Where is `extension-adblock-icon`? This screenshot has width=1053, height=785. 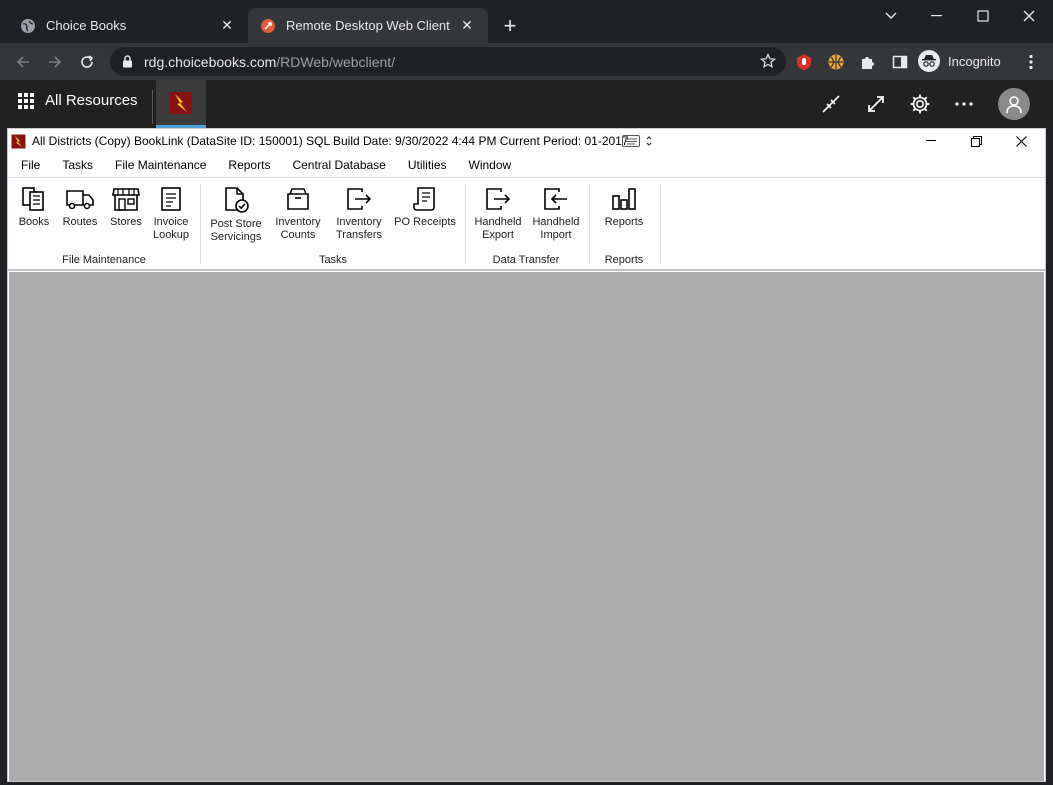 extension-adblock-icon is located at coordinates (804, 62).